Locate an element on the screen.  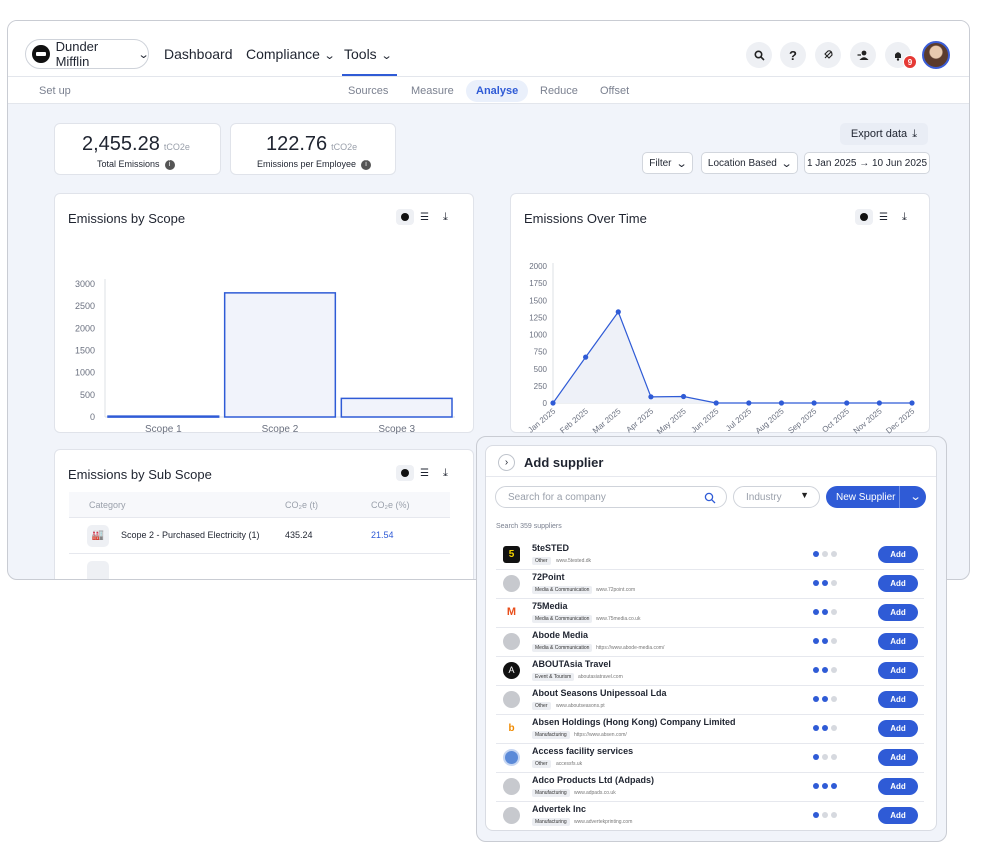
subnav-offset: Offset is located at coordinates (614, 91).